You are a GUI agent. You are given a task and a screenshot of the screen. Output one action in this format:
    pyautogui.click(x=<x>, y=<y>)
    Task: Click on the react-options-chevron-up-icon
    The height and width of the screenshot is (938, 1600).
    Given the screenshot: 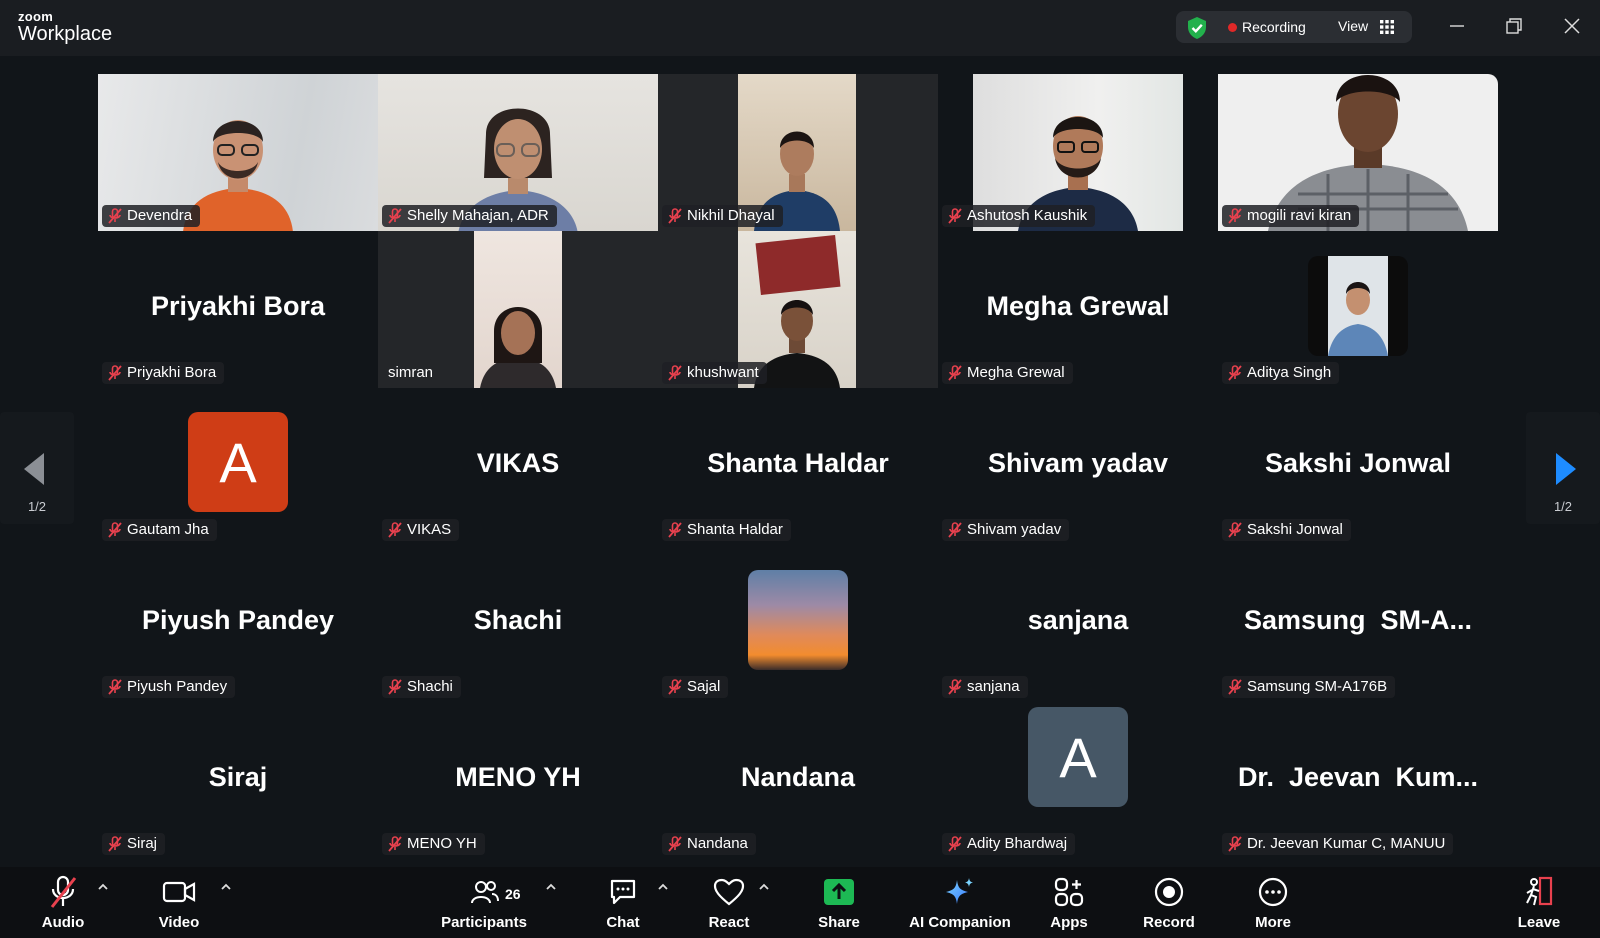 What is the action you would take?
    pyautogui.click(x=764, y=887)
    